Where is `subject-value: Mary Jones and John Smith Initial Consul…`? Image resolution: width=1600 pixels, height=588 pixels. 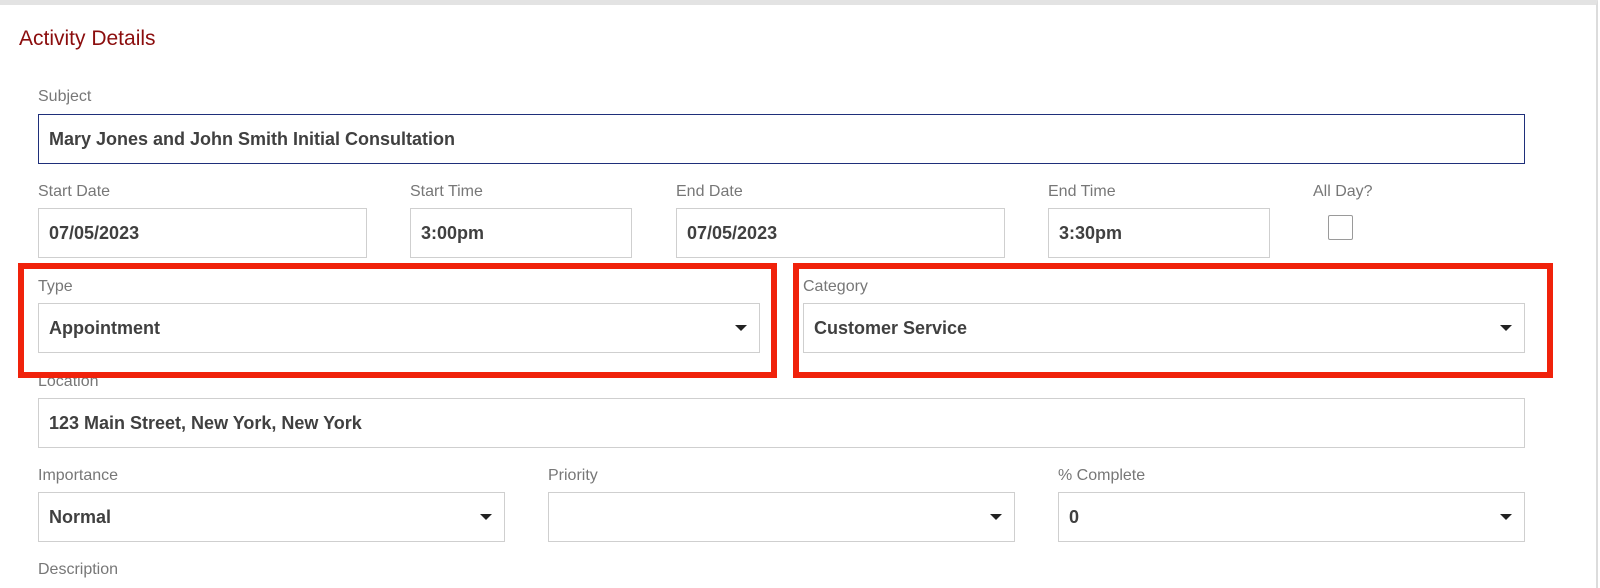 subject-value: Mary Jones and John Smith Initial Consul… is located at coordinates (252, 138).